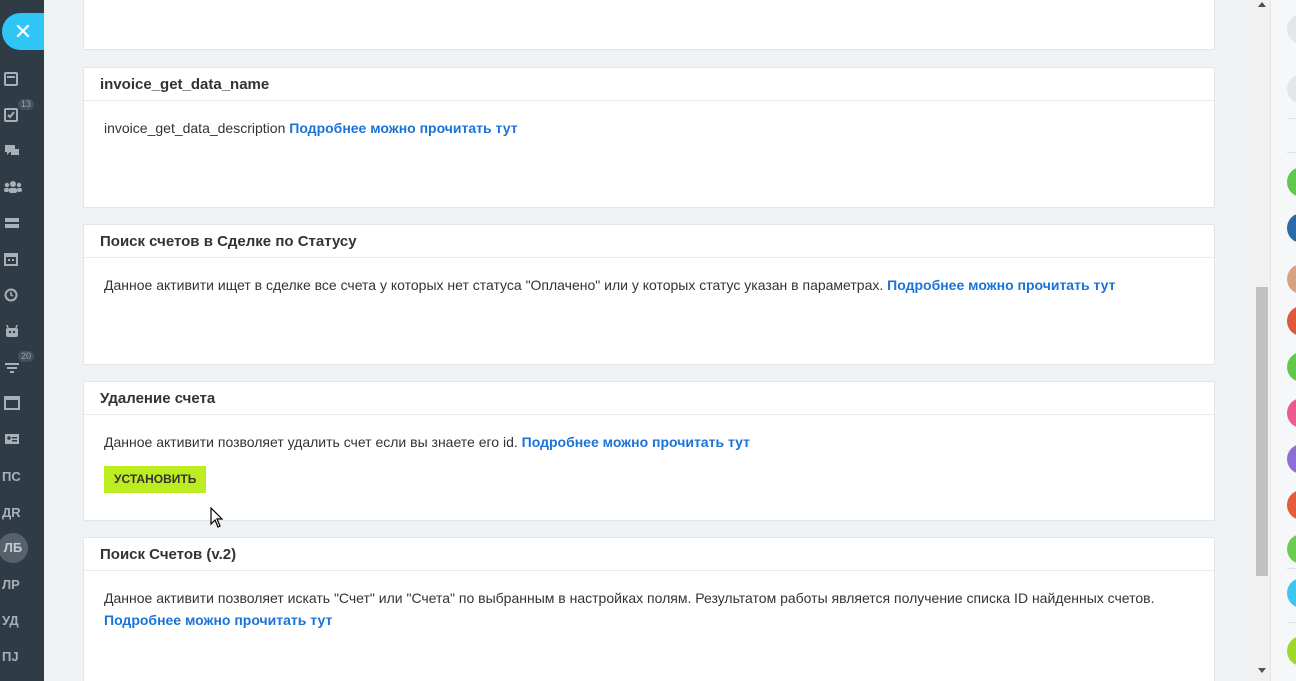 This screenshot has height=681, width=1296. I want to click on sidebar-item-drive, so click(22, 223).